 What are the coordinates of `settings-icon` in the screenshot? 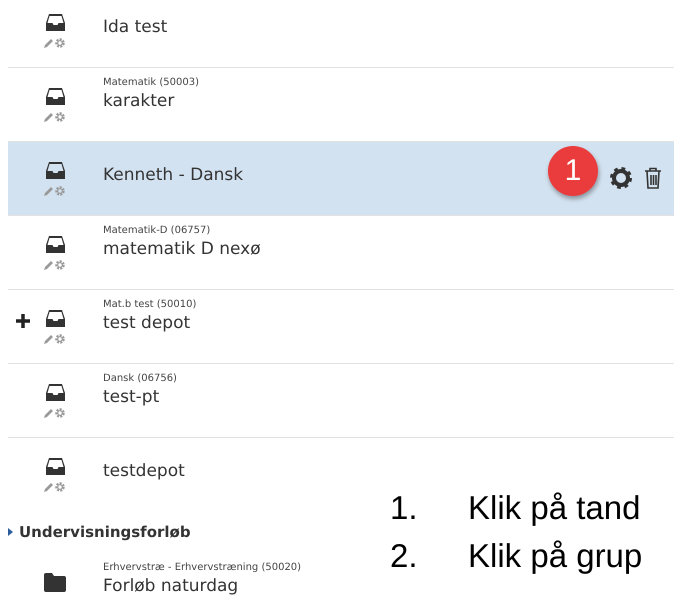 It's located at (621, 178).